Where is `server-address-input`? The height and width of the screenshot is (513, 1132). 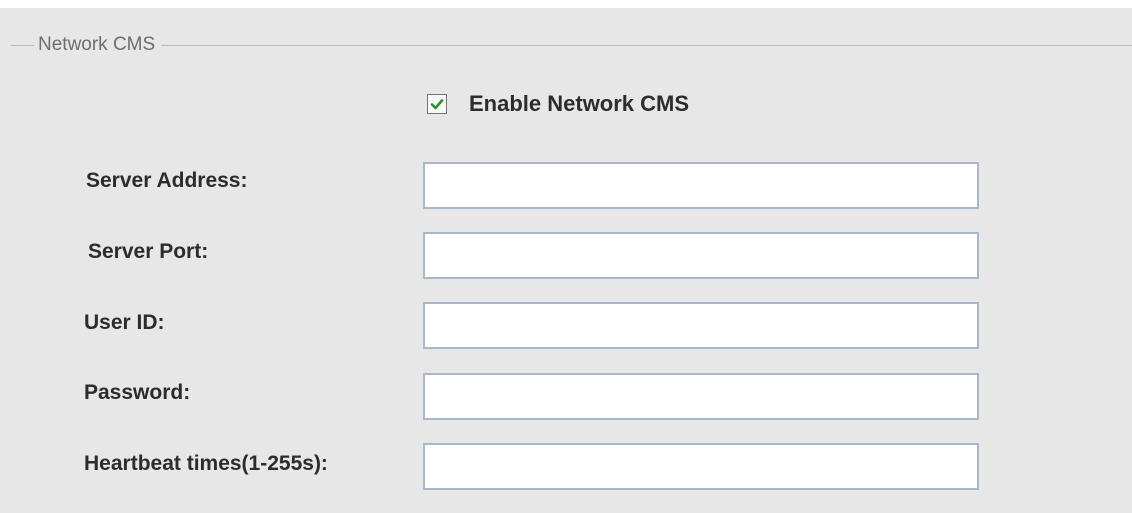 server-address-input is located at coordinates (701, 185).